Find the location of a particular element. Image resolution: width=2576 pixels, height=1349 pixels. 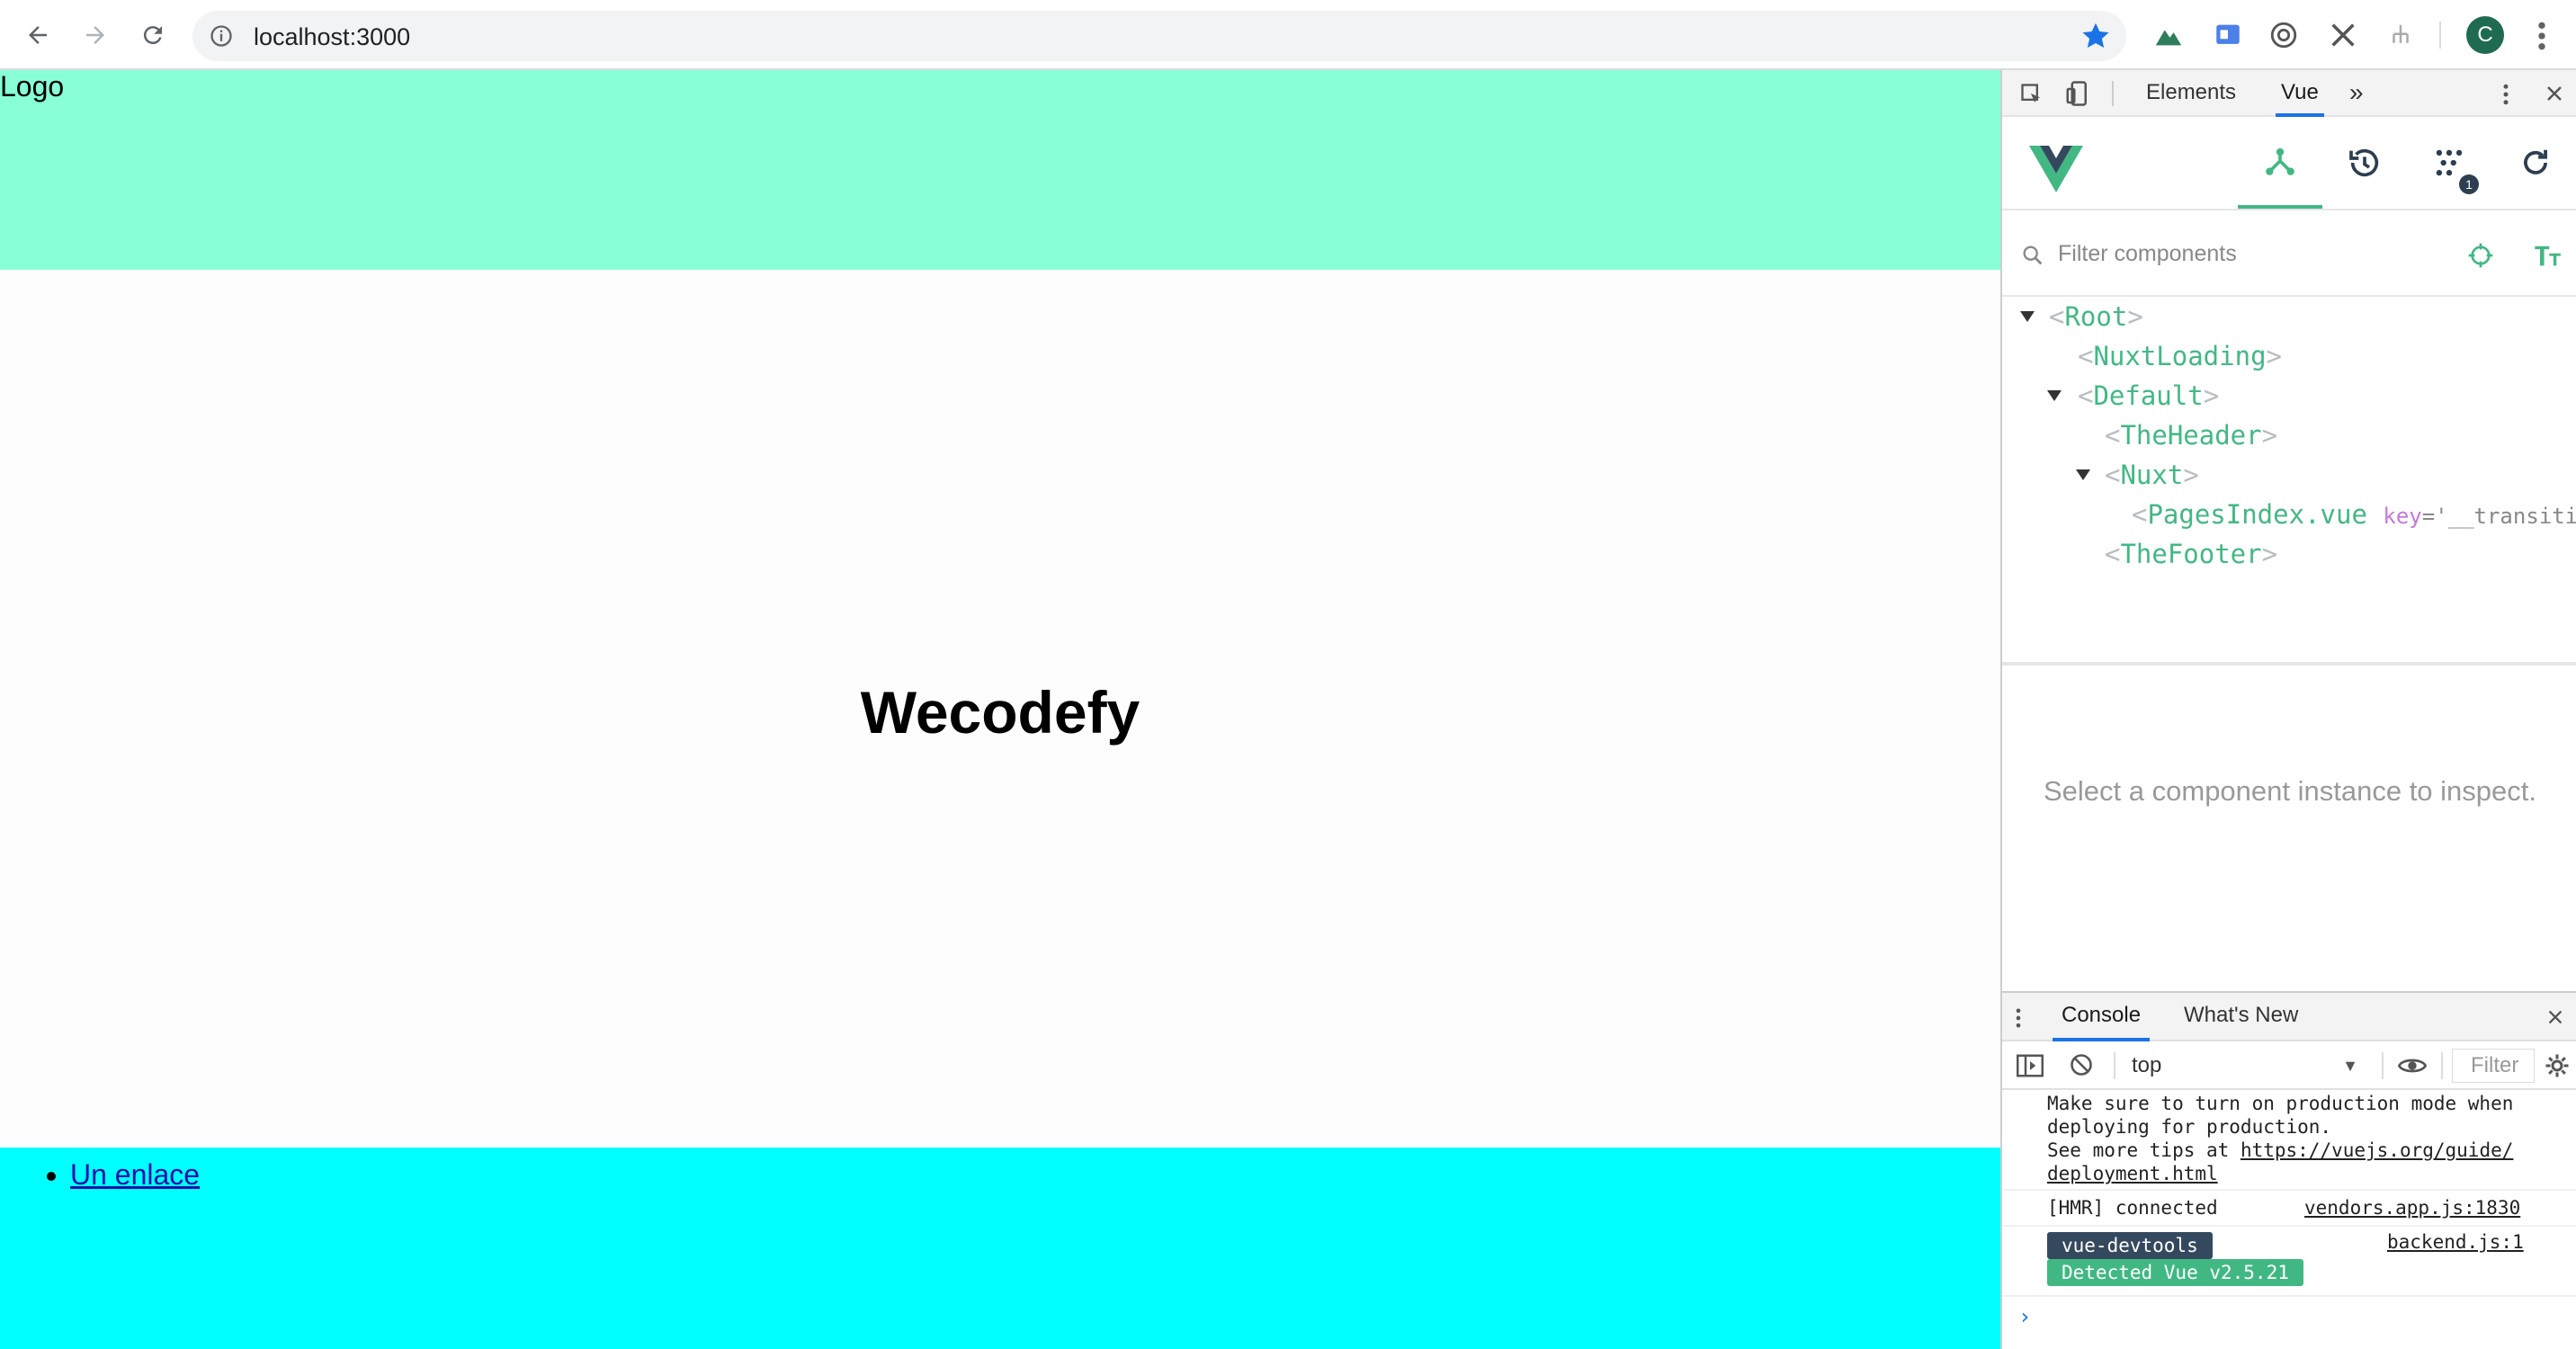

logo: Logo is located at coordinates (32, 86).